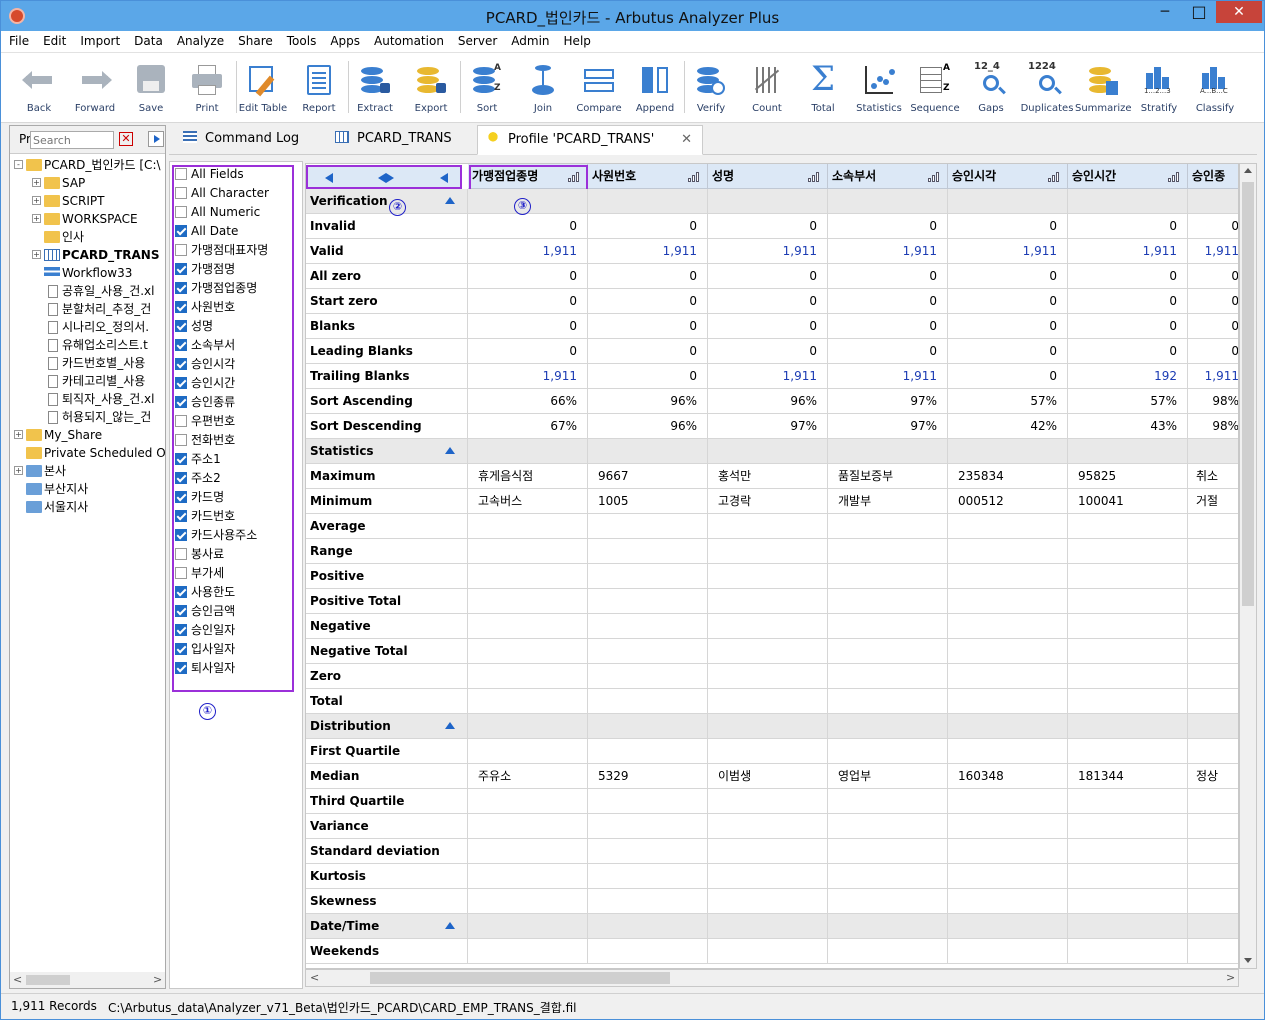 This screenshot has height=1020, width=1265. What do you see at coordinates (1159, 88) in the screenshot?
I see `toolbar-stratify-button: 1...2...3 Stratify` at bounding box center [1159, 88].